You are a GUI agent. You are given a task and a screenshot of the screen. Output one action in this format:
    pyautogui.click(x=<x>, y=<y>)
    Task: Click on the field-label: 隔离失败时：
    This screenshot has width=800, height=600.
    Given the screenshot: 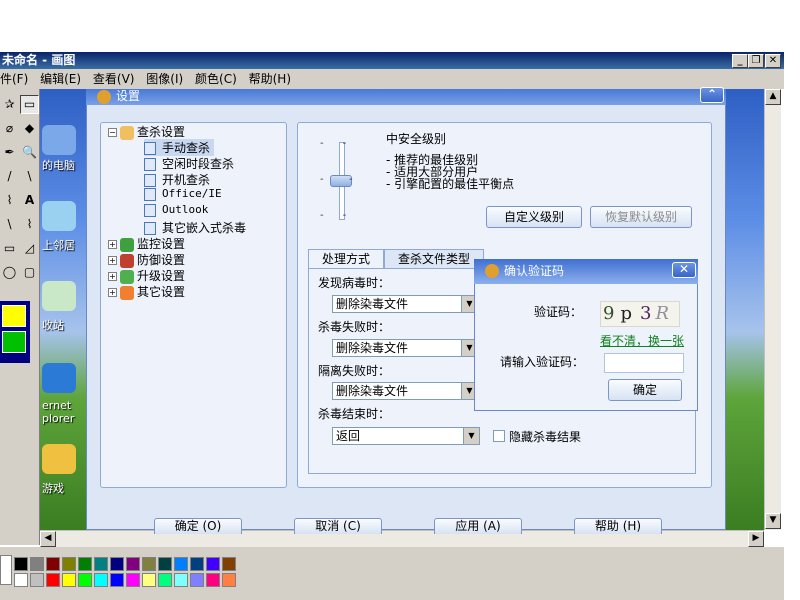 What is the action you would take?
    pyautogui.click(x=354, y=371)
    